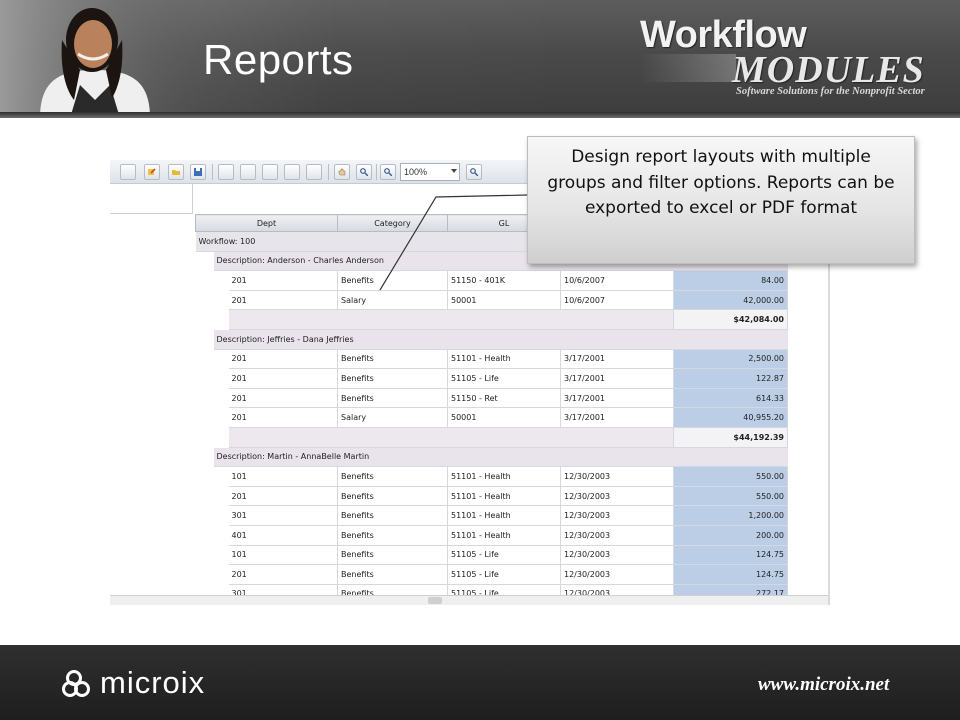  I want to click on table-row: 201 Benefits 51150 - 401K 10/6/2007 84.00, so click(491, 280).